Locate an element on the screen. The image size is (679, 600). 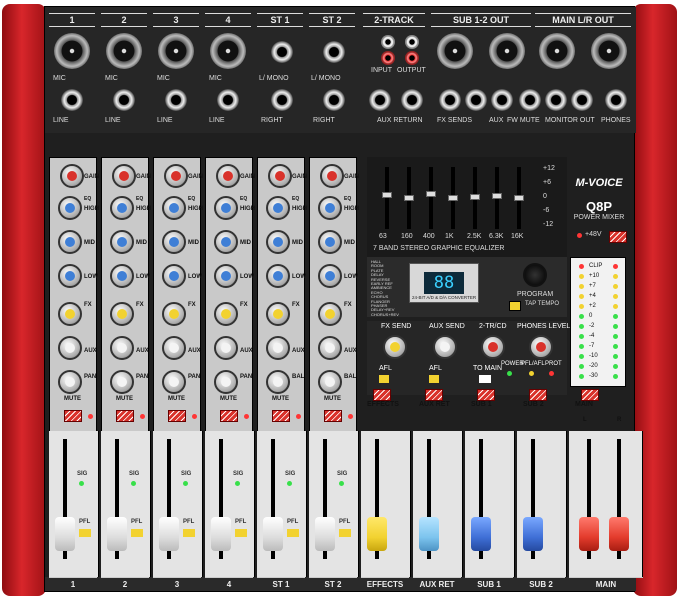
phantom-button is located at coordinates (618, 237).